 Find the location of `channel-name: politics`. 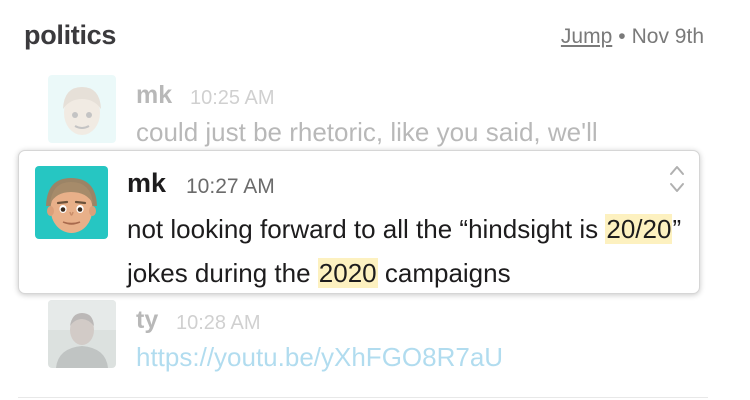

channel-name: politics is located at coordinates (70, 35).